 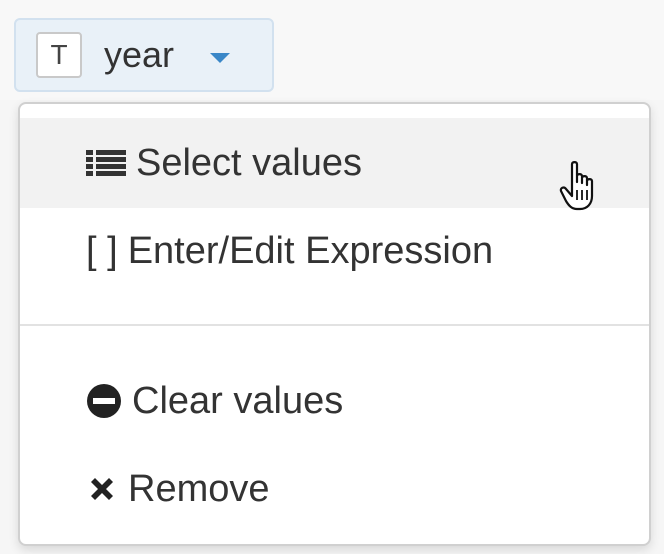 What do you see at coordinates (199, 488) in the screenshot?
I see `menu-item-label: Remove` at bounding box center [199, 488].